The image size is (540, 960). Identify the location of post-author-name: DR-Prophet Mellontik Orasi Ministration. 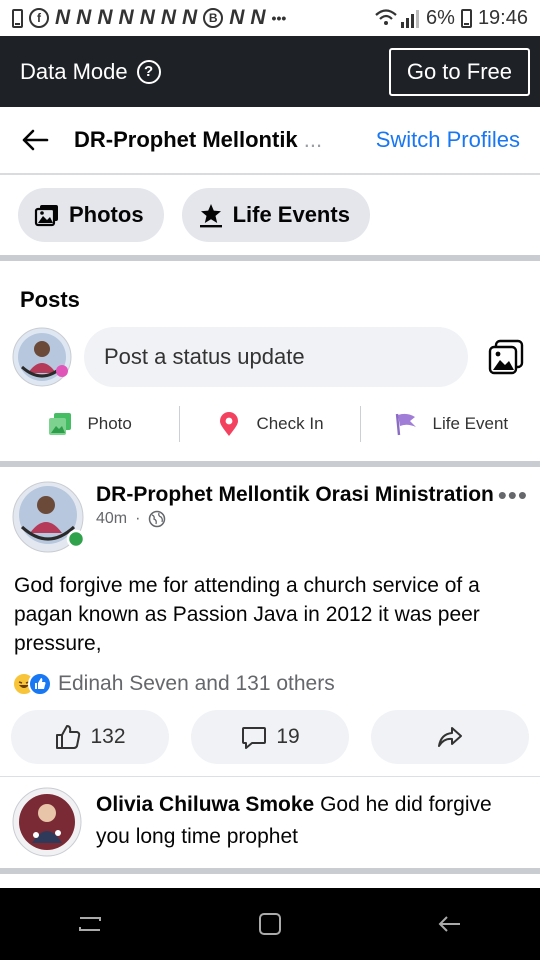
(297, 495).